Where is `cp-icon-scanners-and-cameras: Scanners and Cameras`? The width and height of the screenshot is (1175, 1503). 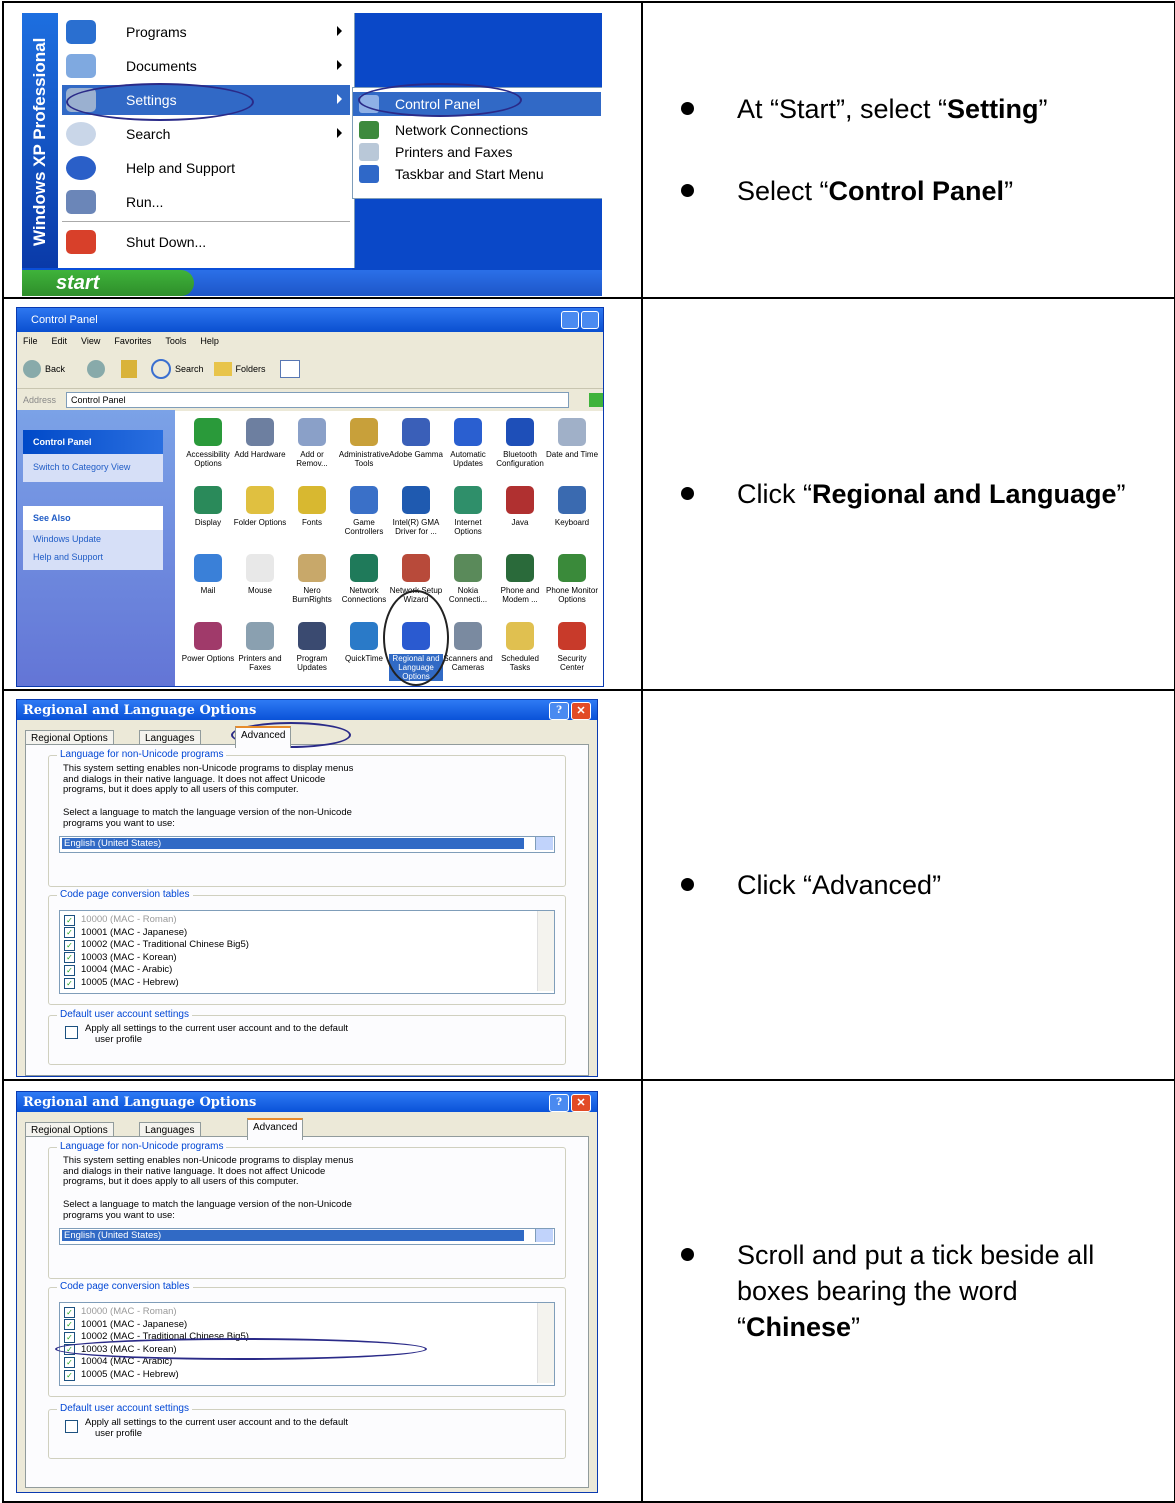 cp-icon-scanners-and-cameras: Scanners and Cameras is located at coordinates (468, 653).